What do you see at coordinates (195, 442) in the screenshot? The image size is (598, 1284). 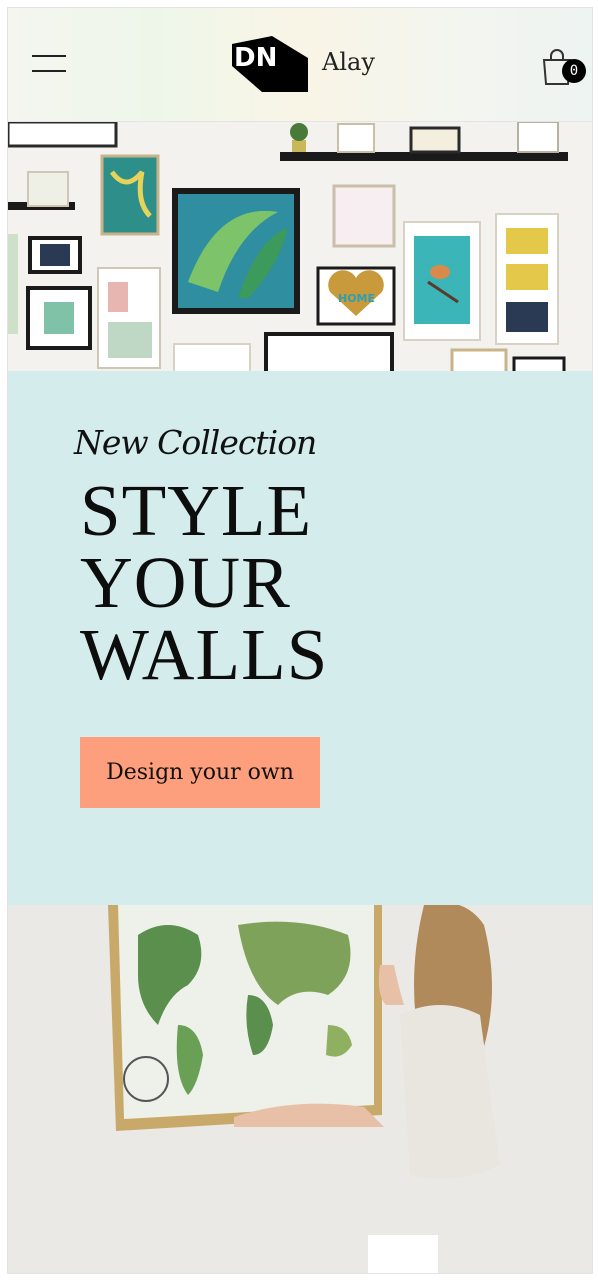 I see `eyebrow-text: New Collection` at bounding box center [195, 442].